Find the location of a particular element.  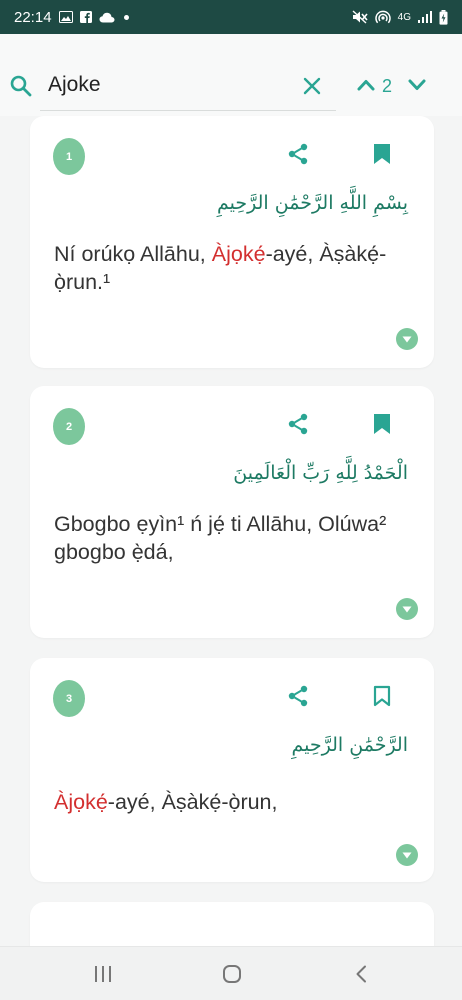

next-match-icon is located at coordinates (417, 87).